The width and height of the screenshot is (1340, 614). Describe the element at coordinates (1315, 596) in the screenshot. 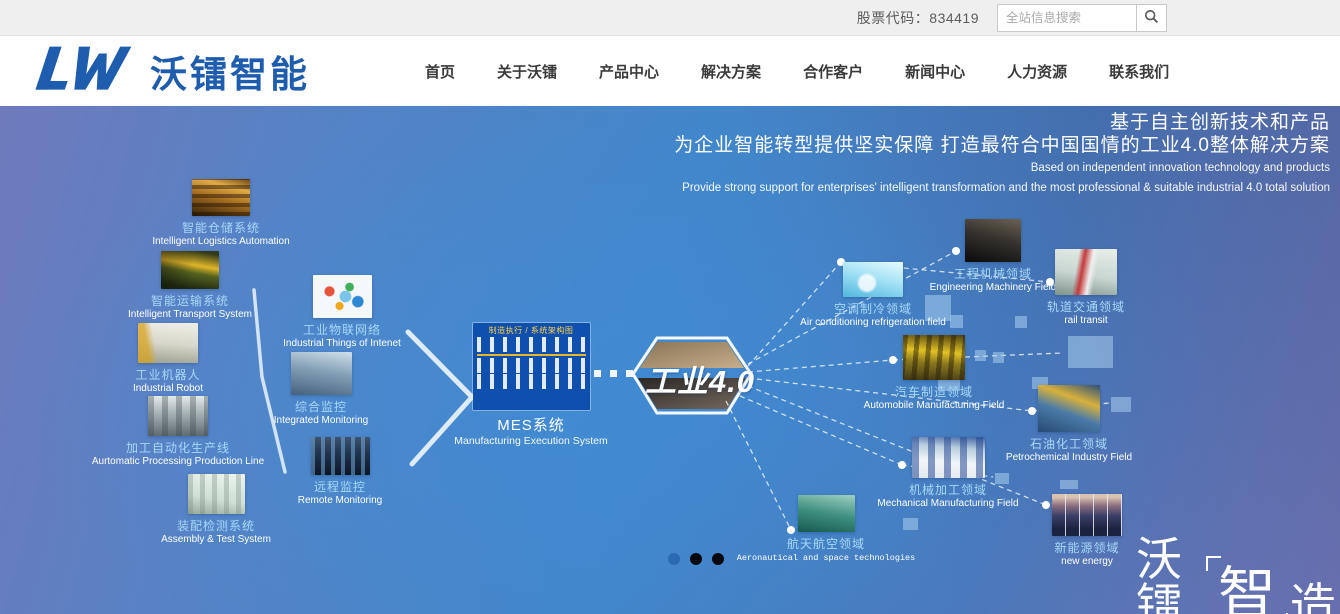

I see `slogan-post: 造` at that location.